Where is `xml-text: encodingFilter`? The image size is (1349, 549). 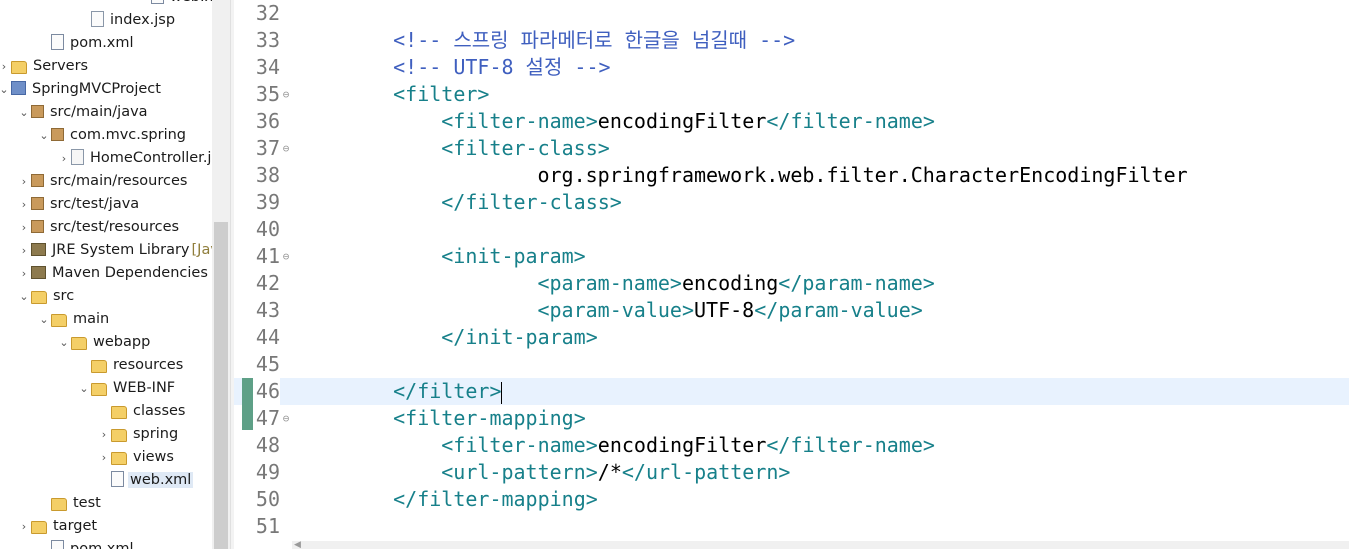
xml-text: encodingFilter is located at coordinates (682, 445).